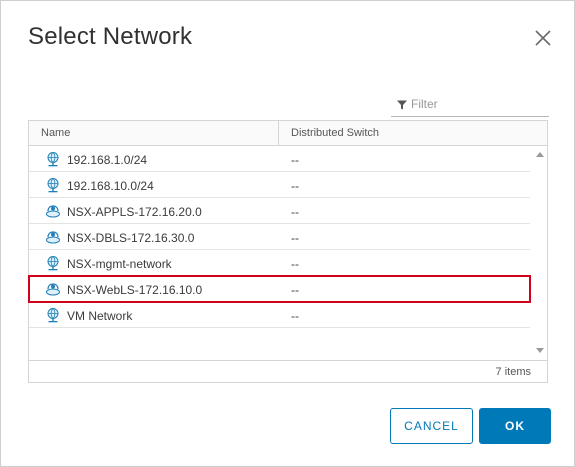  Describe the element at coordinates (402, 104) in the screenshot. I see `filter-icon` at that location.